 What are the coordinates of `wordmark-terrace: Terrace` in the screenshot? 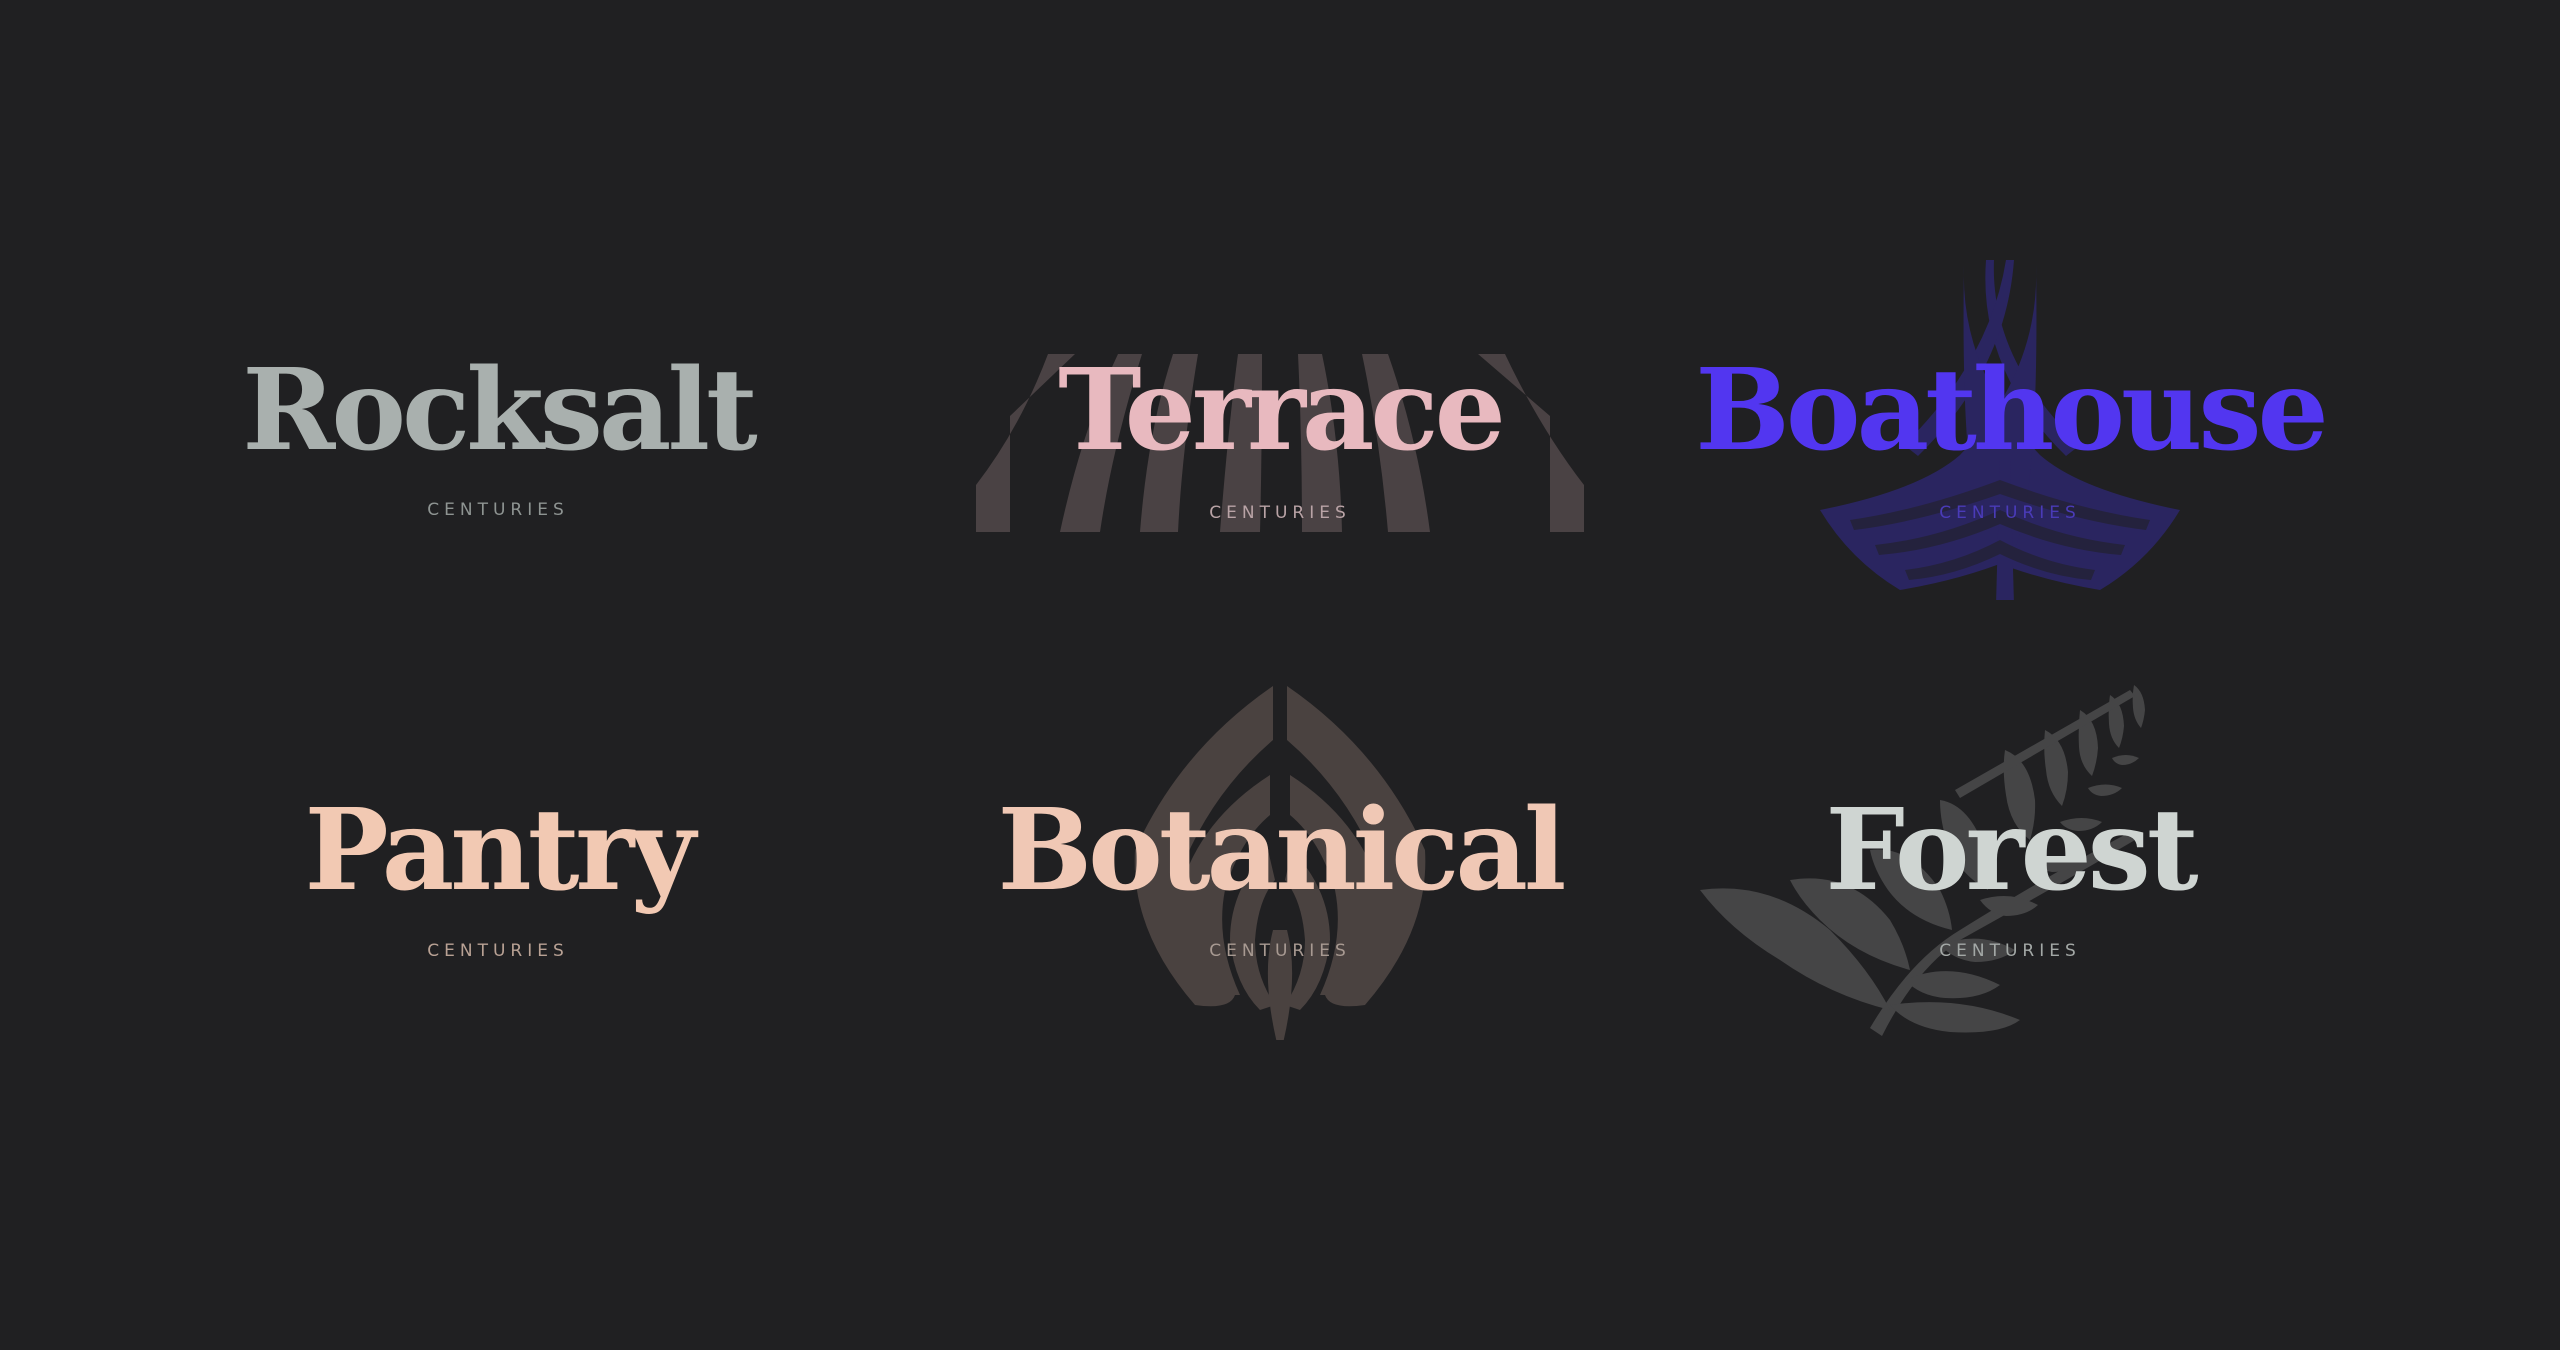 It's located at (1282, 410).